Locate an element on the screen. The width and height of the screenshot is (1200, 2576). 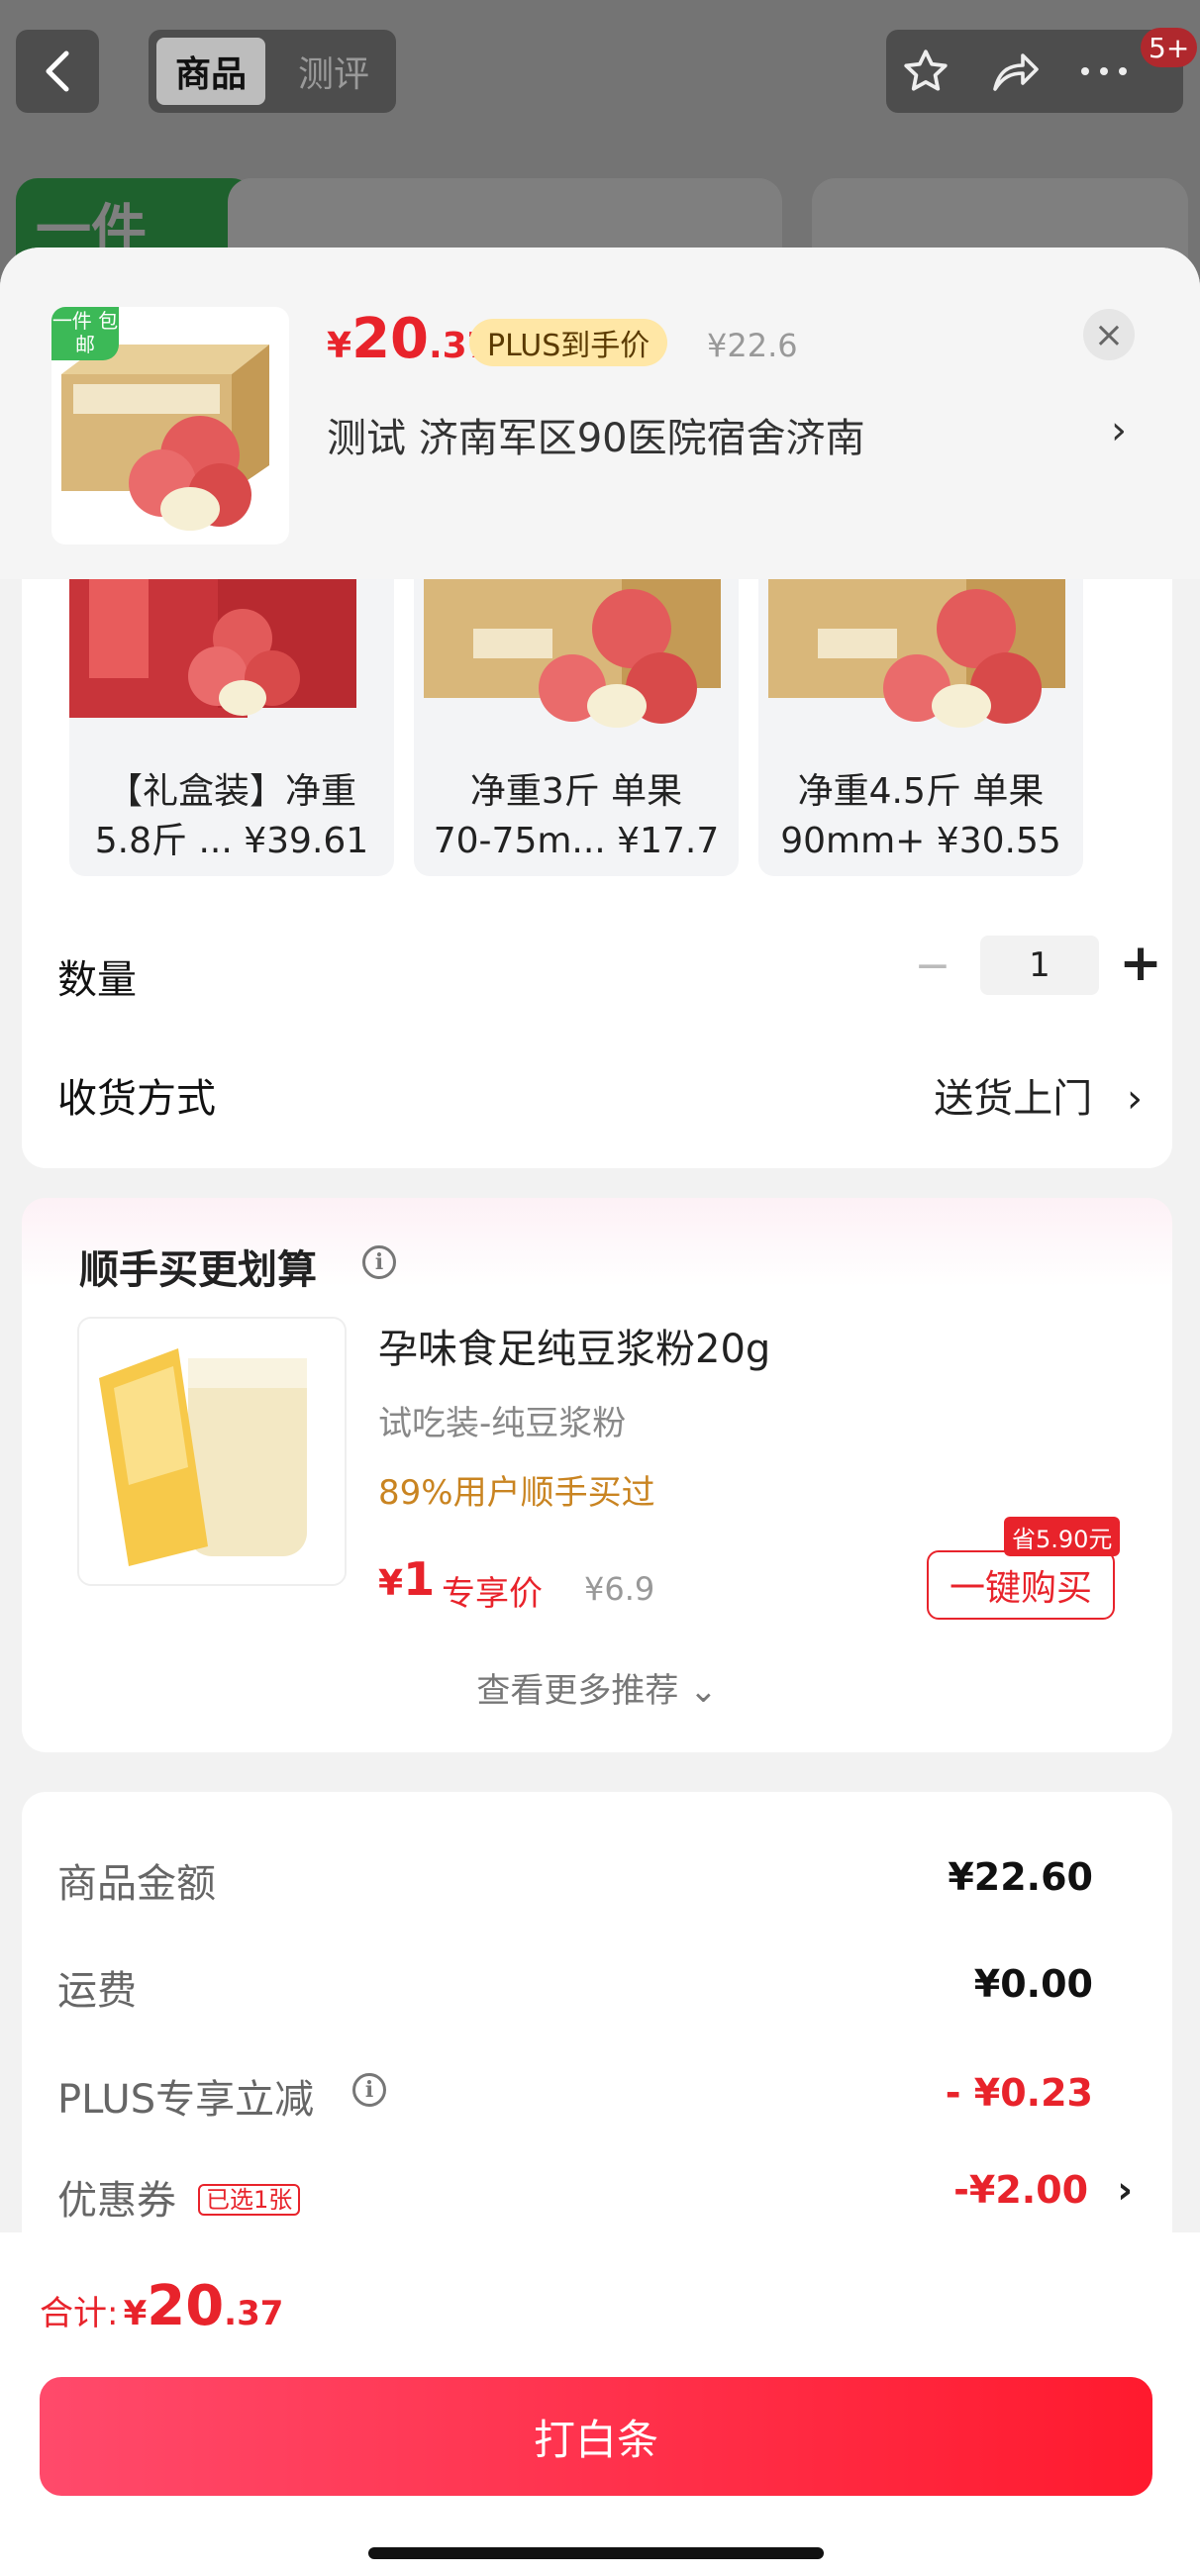
more-button is located at coordinates (1104, 71).